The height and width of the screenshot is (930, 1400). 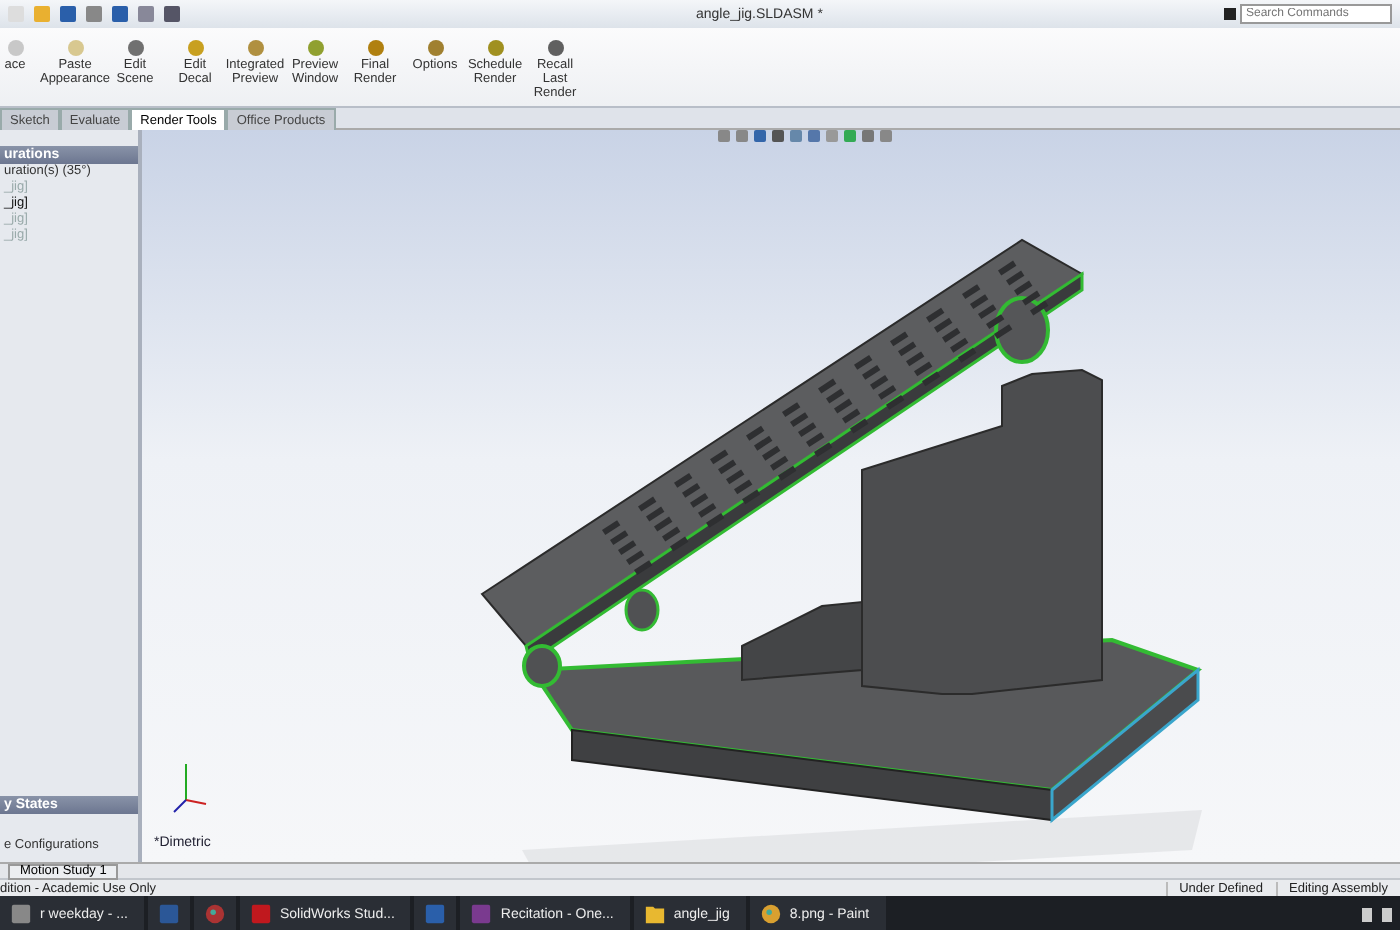 I want to click on palette-icon, so click(x=770, y=914).